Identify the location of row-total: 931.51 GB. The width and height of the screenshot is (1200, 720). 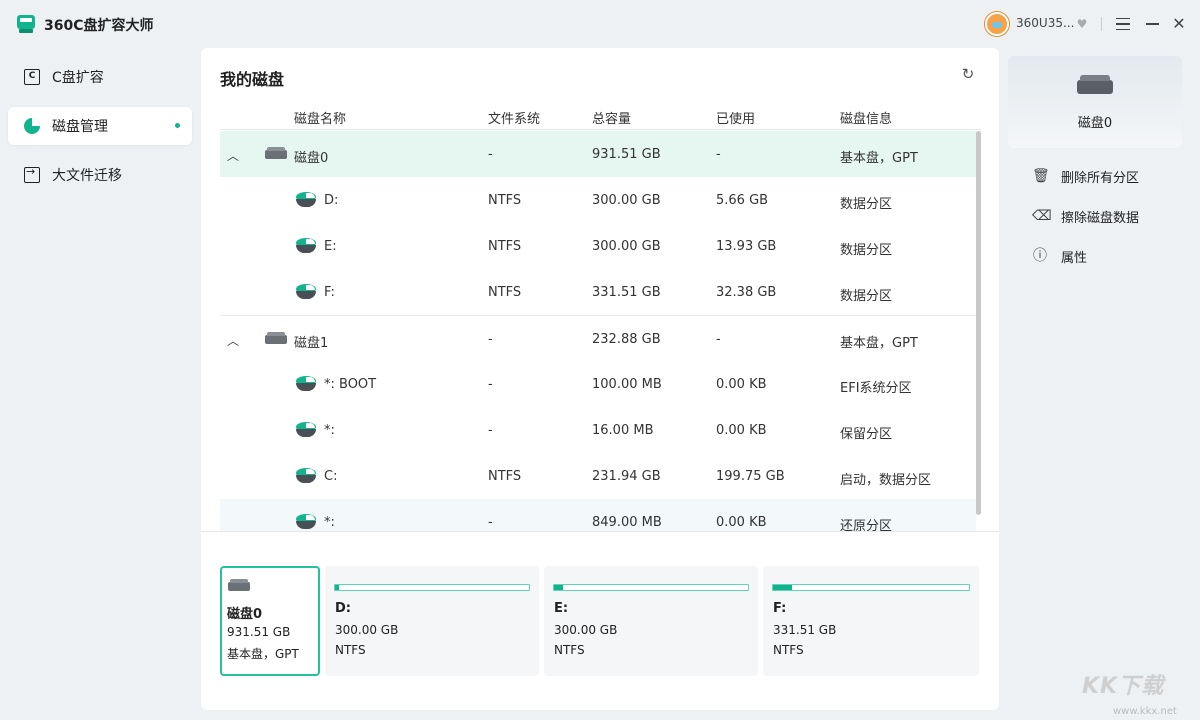
(626, 154).